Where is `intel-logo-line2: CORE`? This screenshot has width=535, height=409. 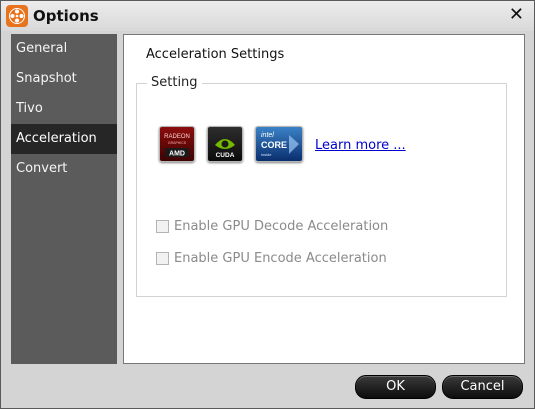 intel-logo-line2: CORE is located at coordinates (274, 145).